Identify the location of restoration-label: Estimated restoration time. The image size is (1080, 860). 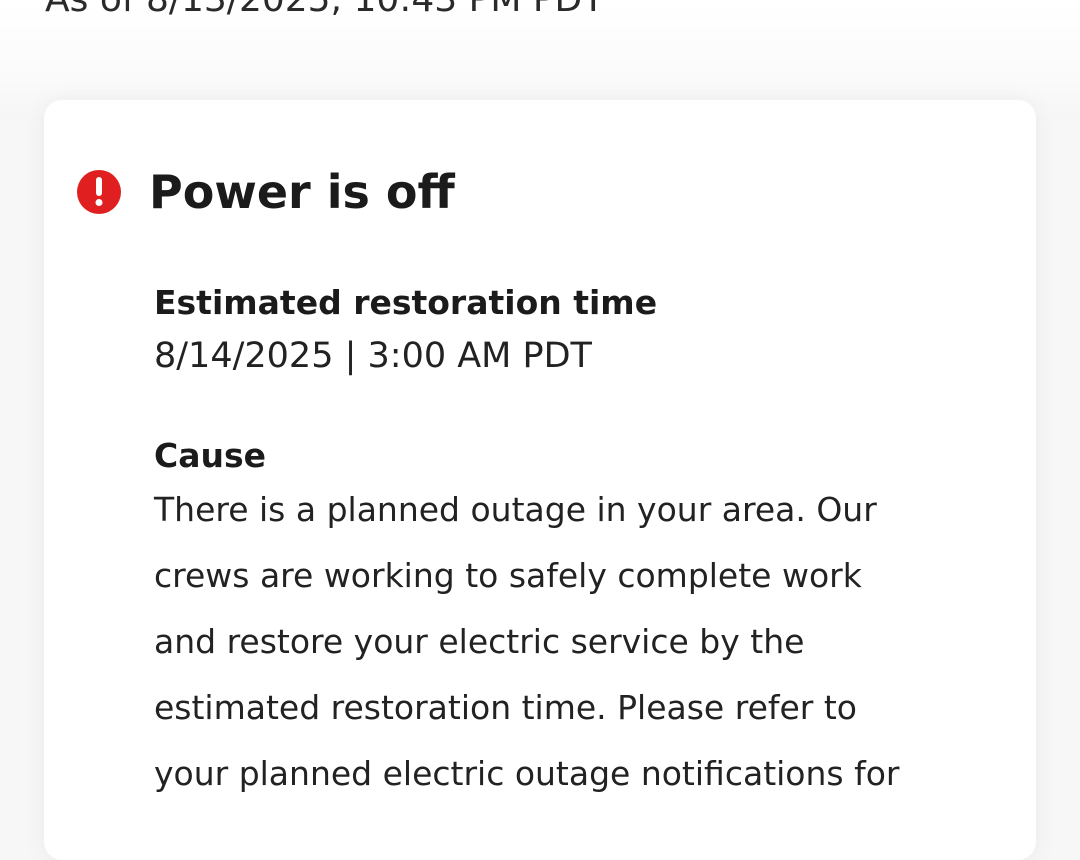
(406, 302).